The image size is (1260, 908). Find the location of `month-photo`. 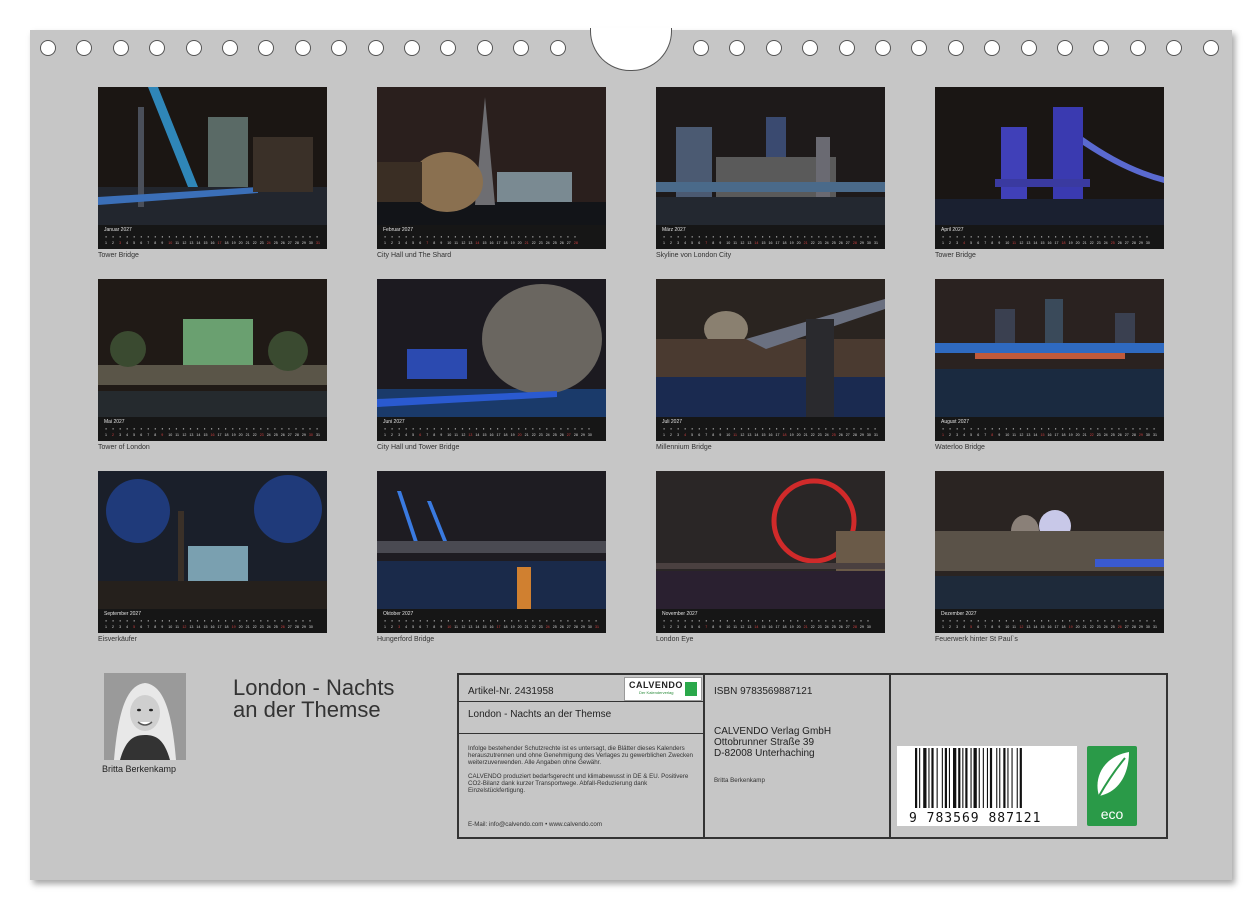

month-photo is located at coordinates (770, 156).